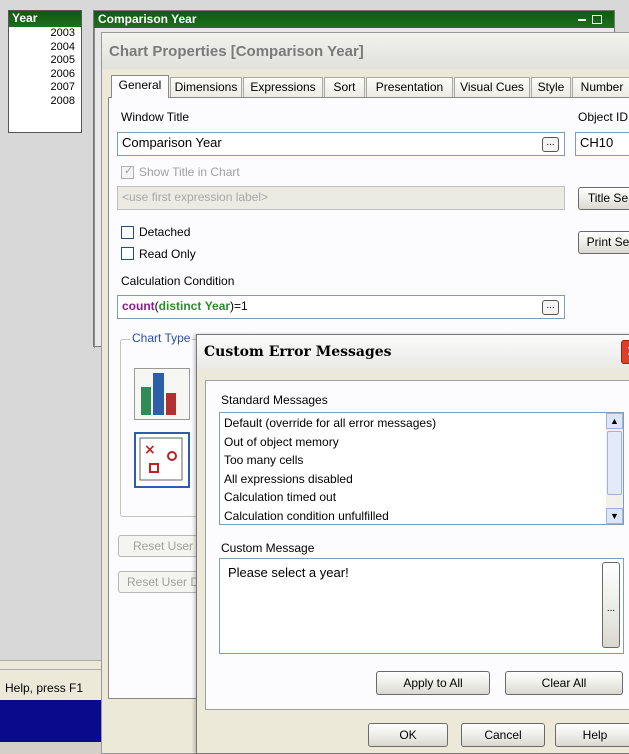  I want to click on detached-label: Detached, so click(165, 232).